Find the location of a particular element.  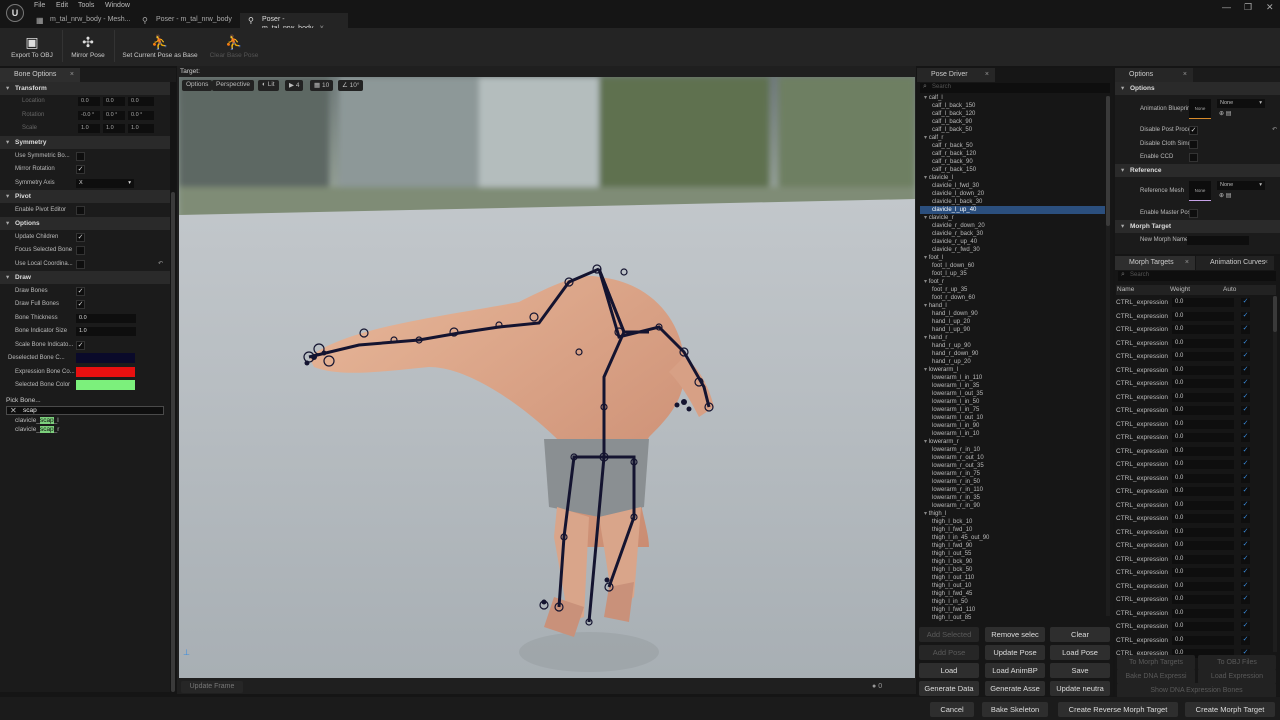

tree-group: lowerarm_r is located at coordinates (1012, 442).